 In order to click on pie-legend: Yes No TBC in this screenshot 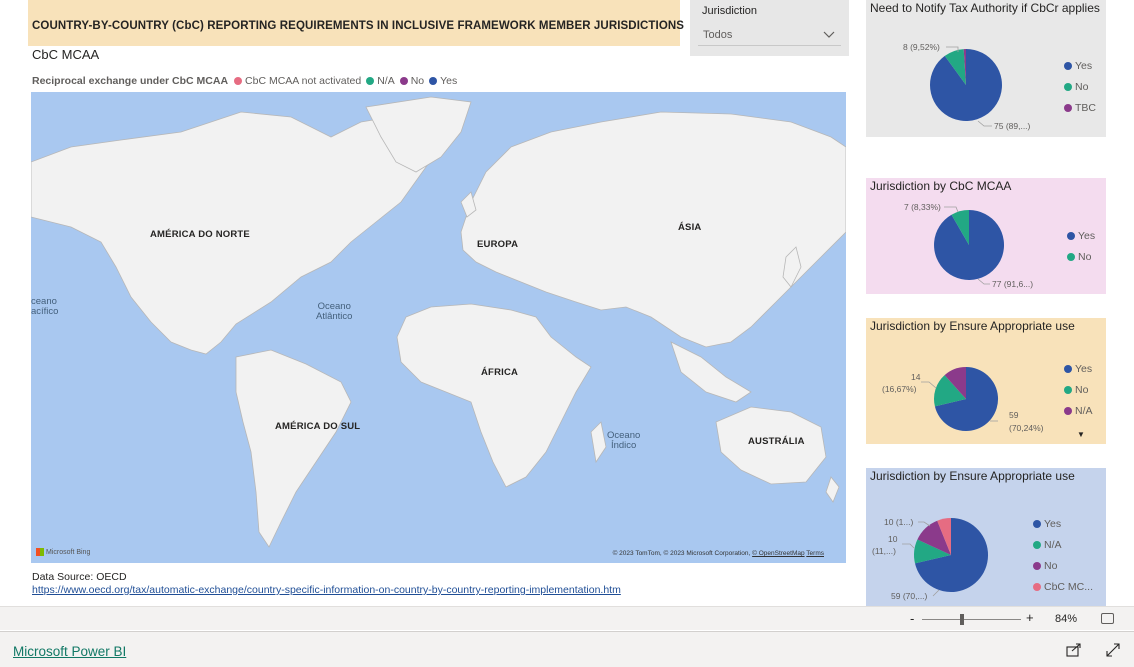, I will do `click(1080, 86)`.